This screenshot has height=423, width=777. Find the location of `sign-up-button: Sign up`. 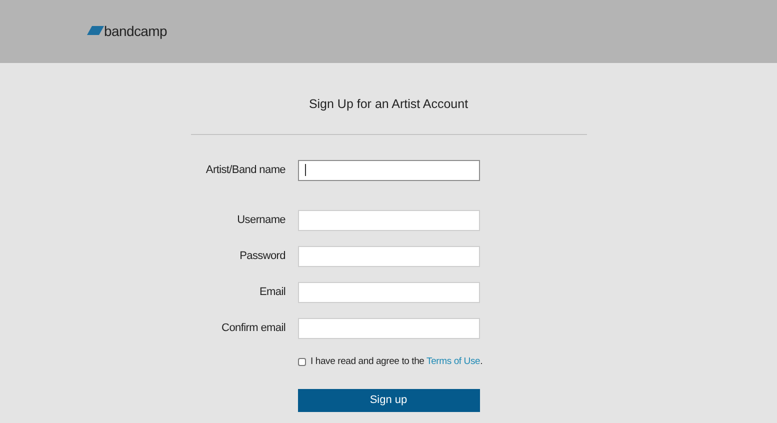

sign-up-button: Sign up is located at coordinates (389, 400).